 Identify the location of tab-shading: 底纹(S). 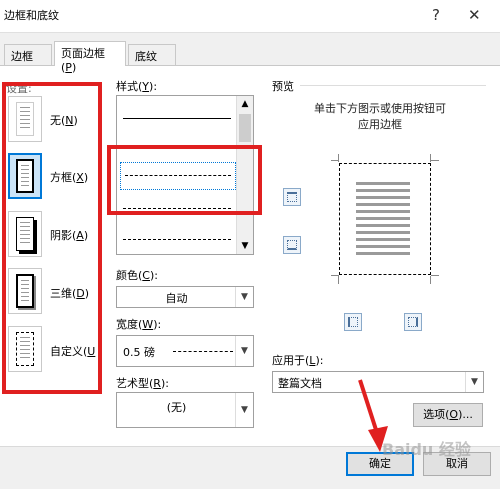
(152, 60).